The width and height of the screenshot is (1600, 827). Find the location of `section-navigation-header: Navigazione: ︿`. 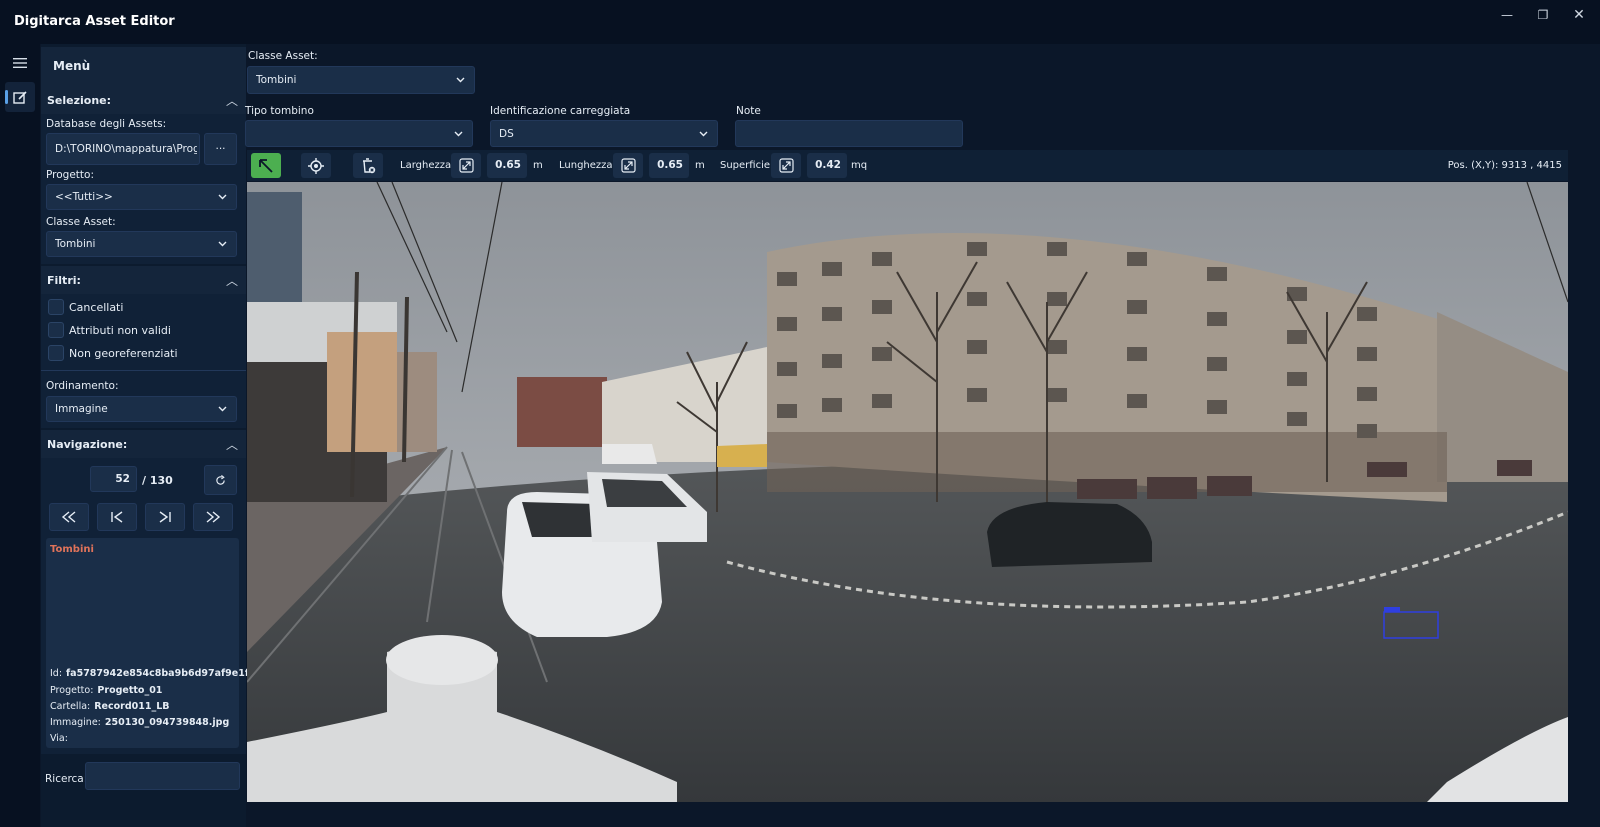

section-navigation-header: Navigazione: ︿ is located at coordinates (143, 444).